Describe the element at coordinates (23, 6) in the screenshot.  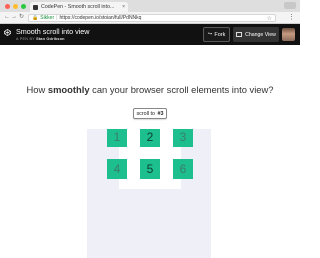
I see `zoom-window-button` at that location.